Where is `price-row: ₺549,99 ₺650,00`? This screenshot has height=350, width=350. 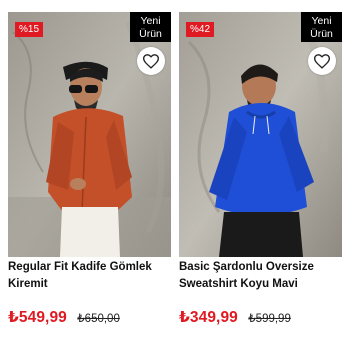 price-row: ₺549,99 ₺650,00 is located at coordinates (64, 317).